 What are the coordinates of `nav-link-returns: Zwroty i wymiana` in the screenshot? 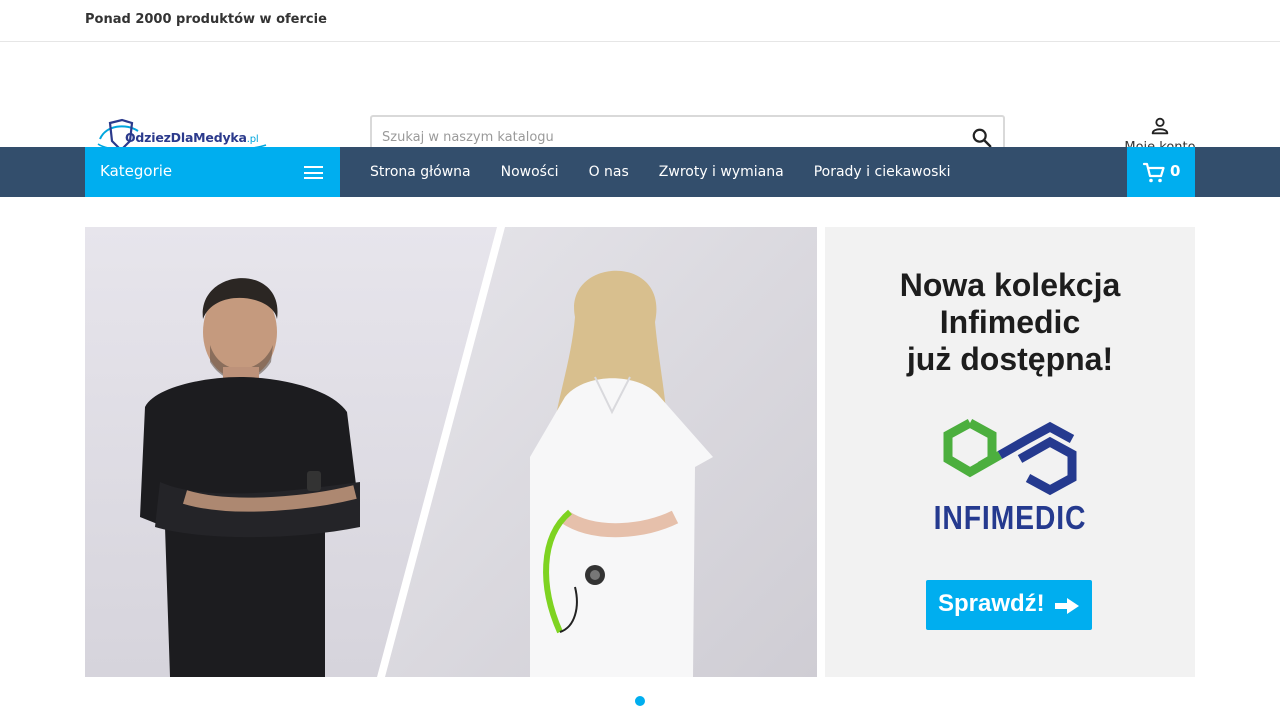 It's located at (721, 172).